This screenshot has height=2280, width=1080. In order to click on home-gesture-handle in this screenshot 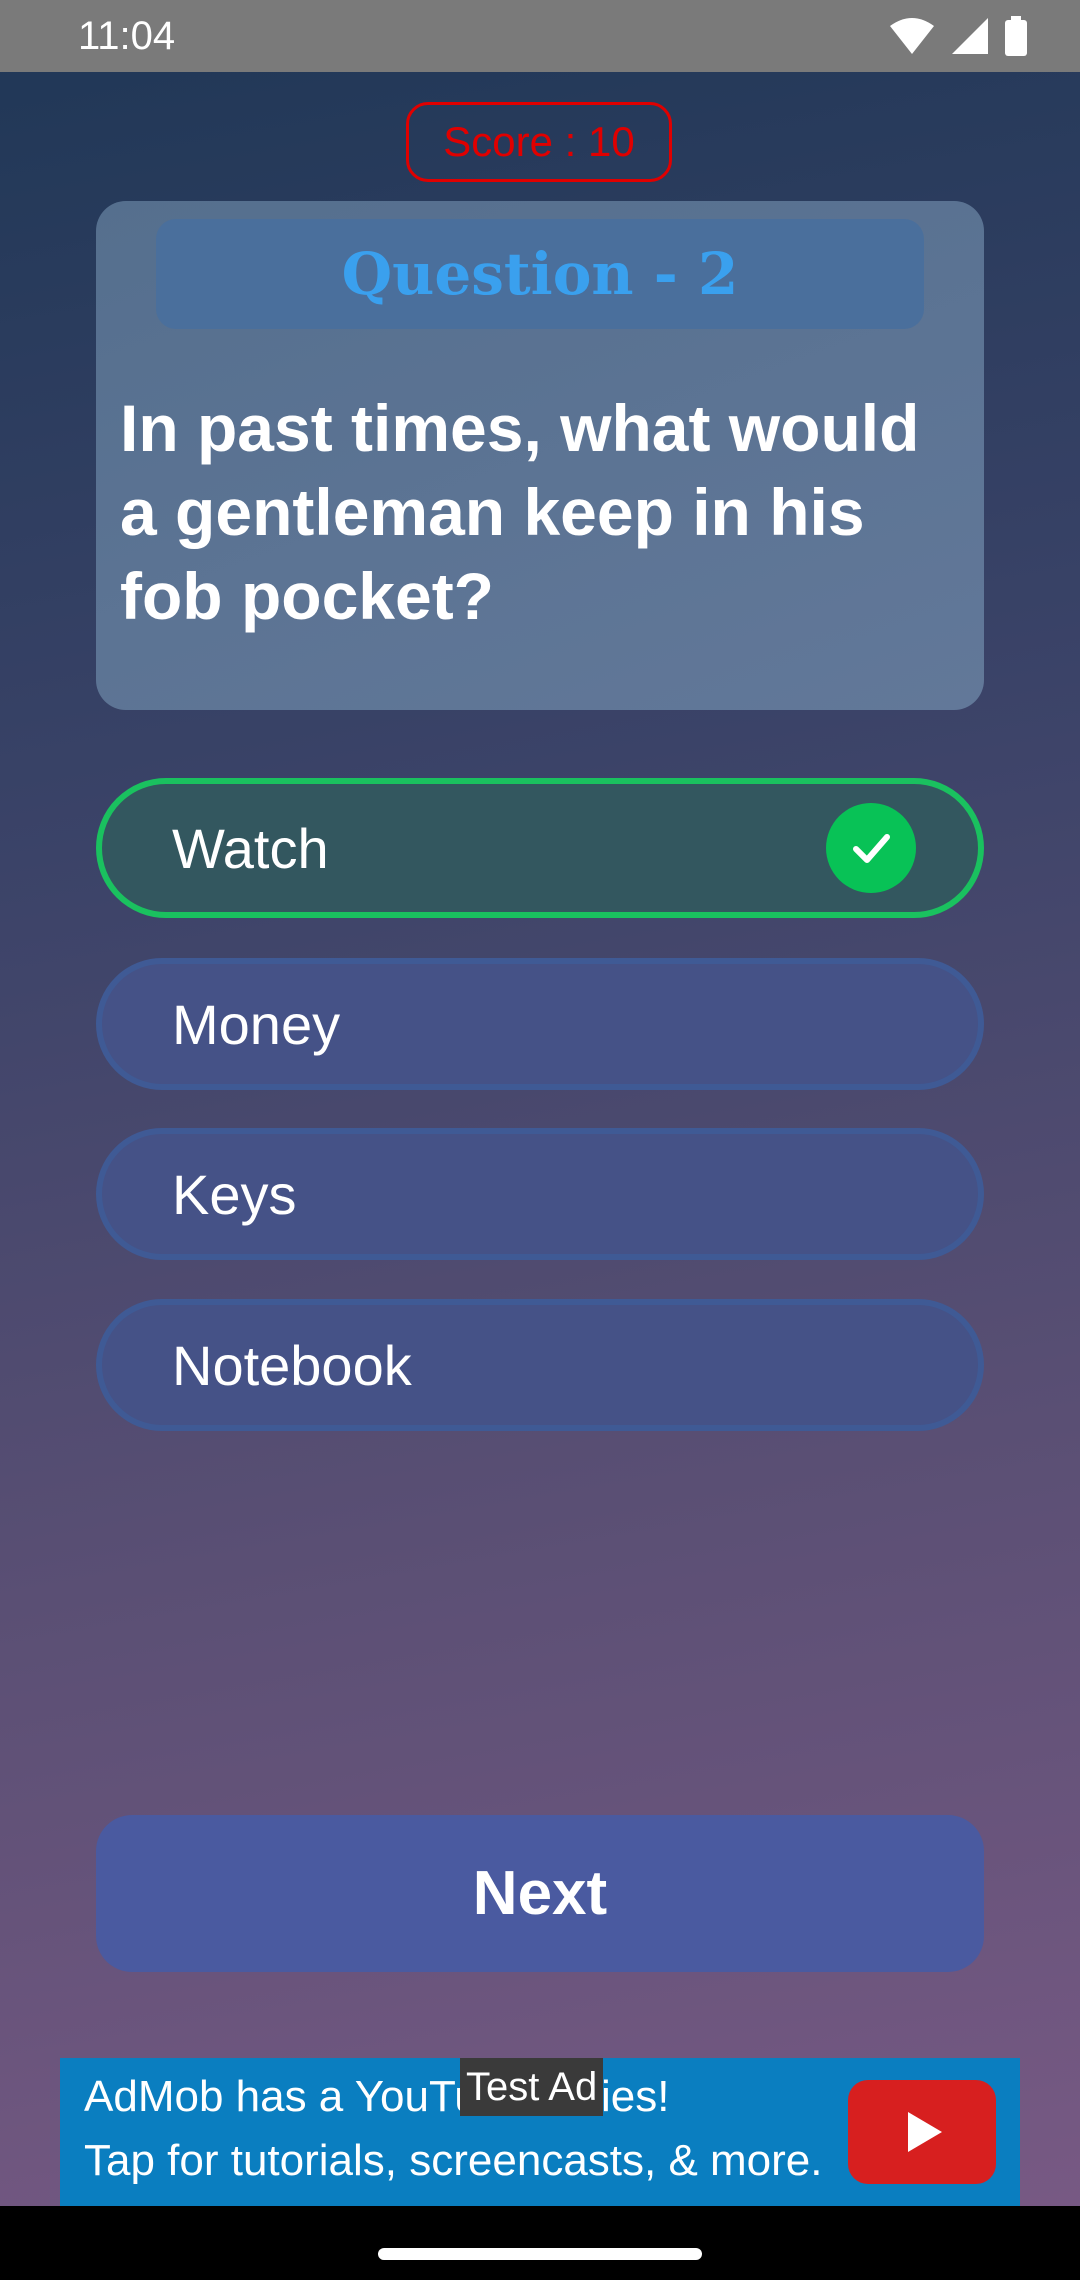, I will do `click(540, 2254)`.